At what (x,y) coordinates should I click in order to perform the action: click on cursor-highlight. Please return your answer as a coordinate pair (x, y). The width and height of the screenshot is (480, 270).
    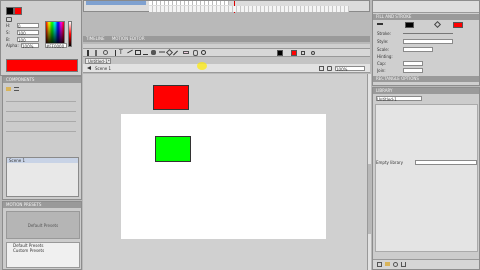
    Looking at the image, I should click on (202, 66).